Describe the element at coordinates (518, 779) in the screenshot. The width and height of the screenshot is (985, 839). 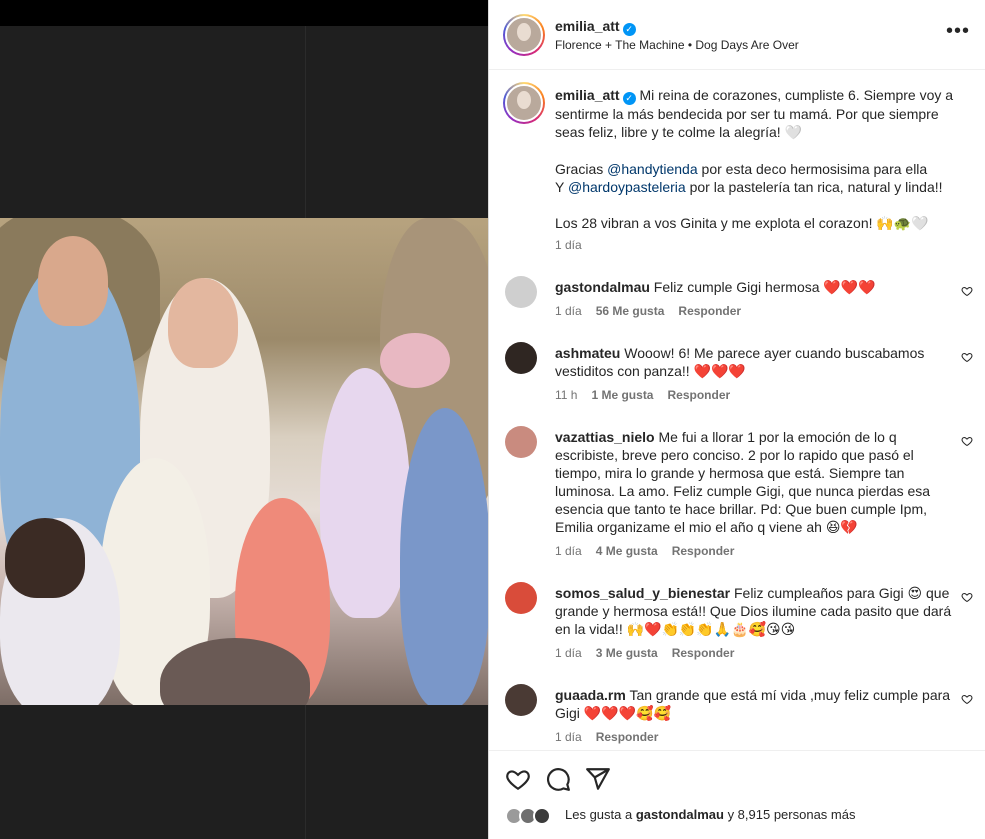
I see `heart-icon` at that location.